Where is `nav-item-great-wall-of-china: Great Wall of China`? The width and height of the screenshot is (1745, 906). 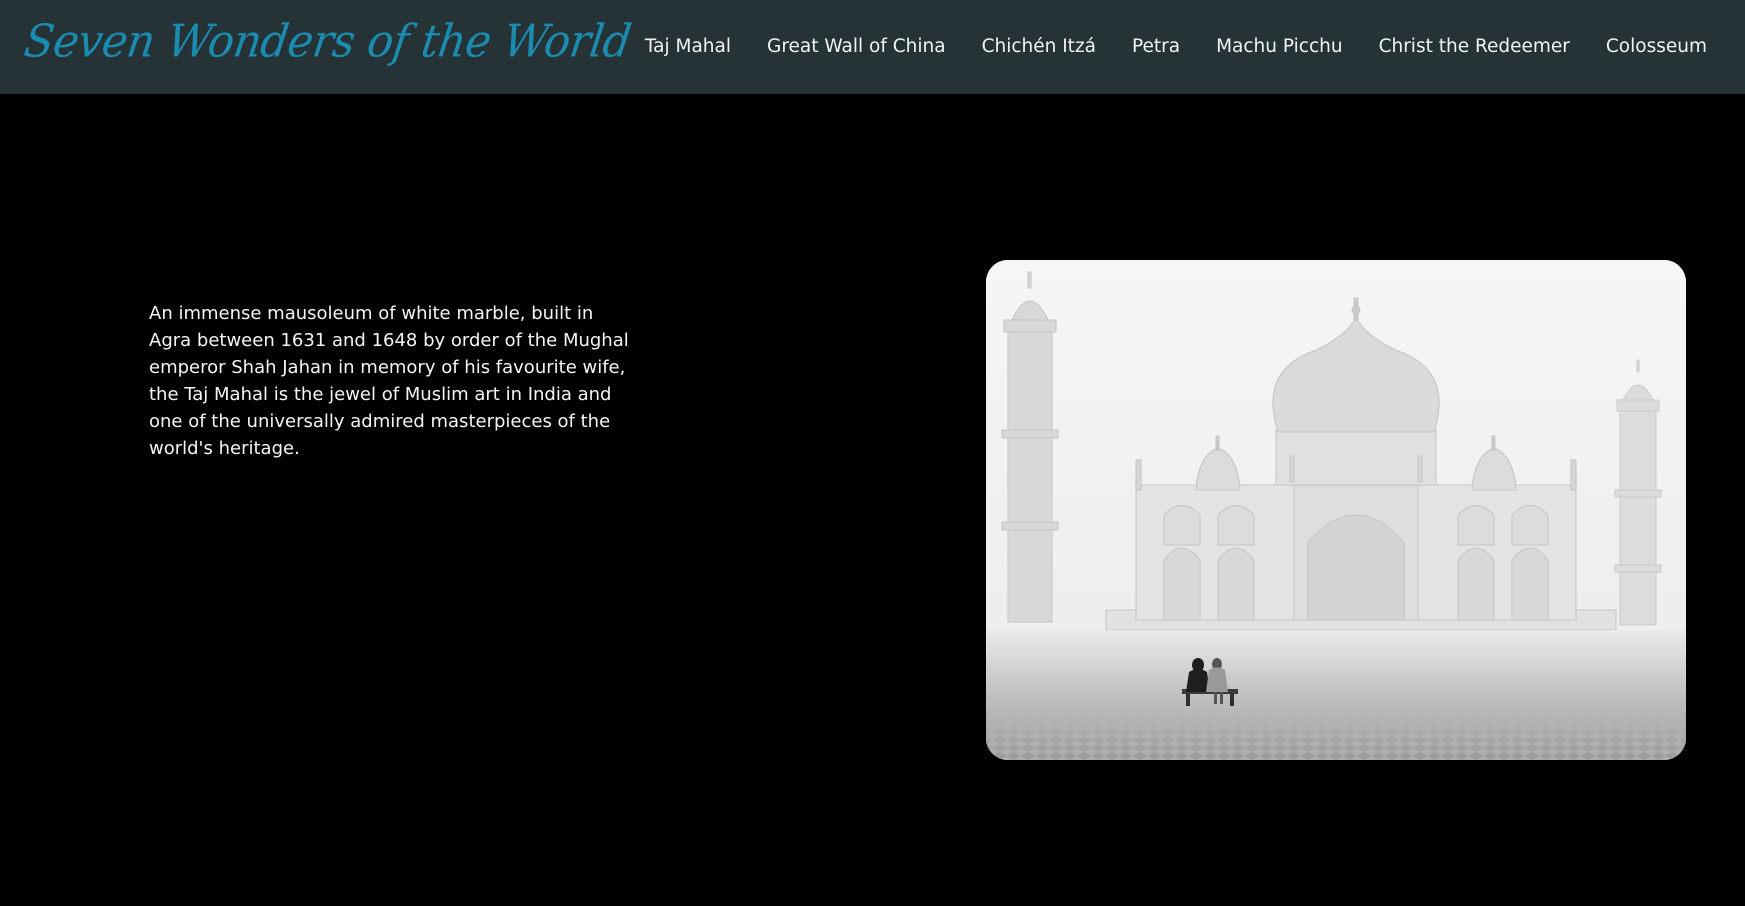 nav-item-great-wall-of-china: Great Wall of China is located at coordinates (856, 47).